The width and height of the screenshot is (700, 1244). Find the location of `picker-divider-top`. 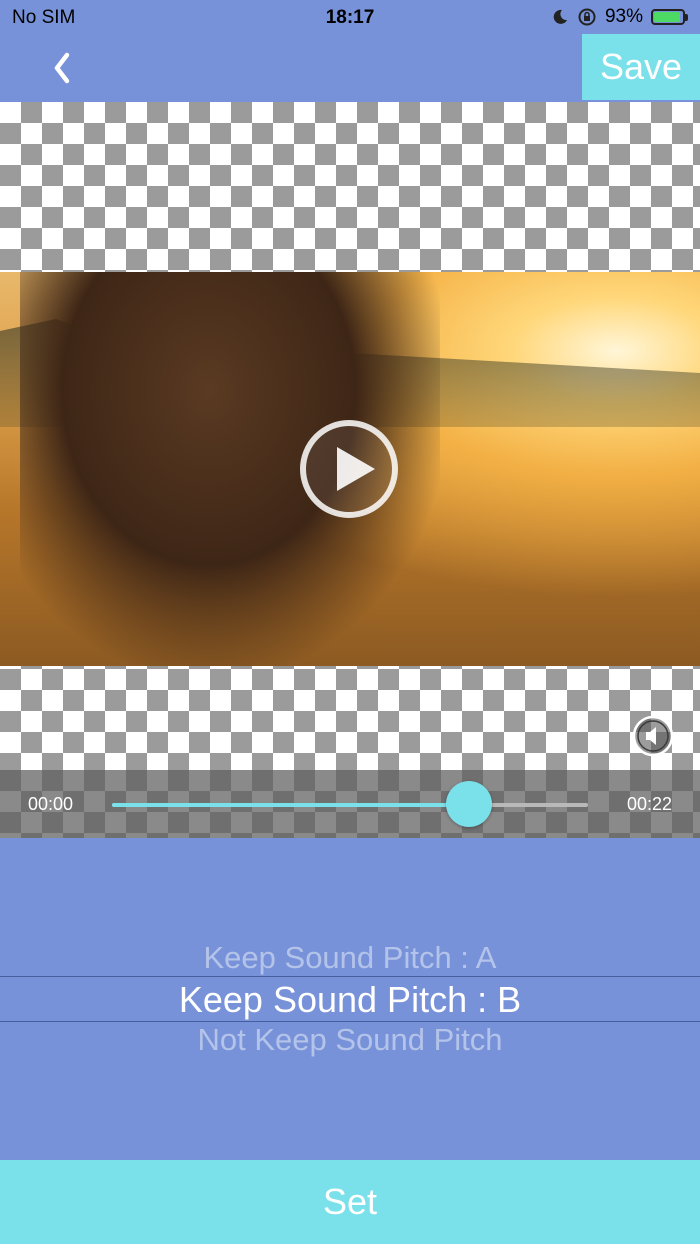

picker-divider-top is located at coordinates (350, 976).